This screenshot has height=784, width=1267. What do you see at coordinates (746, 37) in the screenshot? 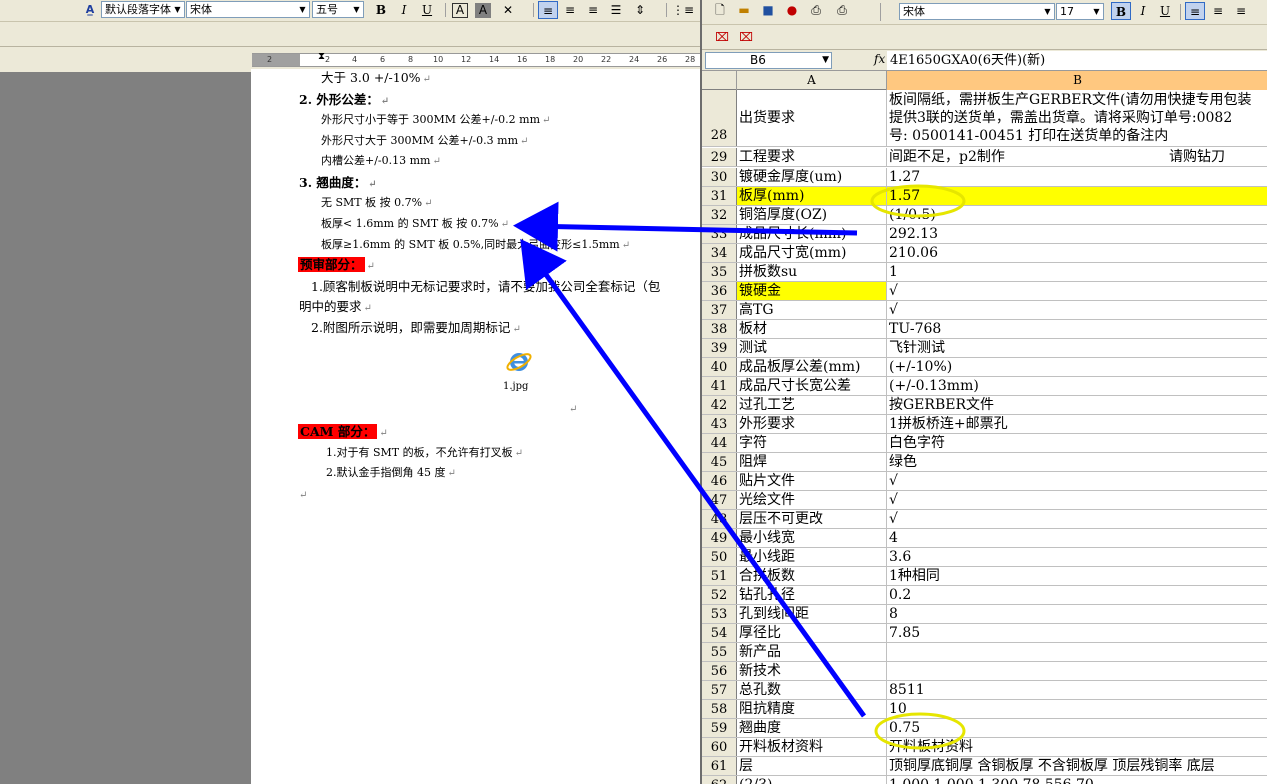
I see `pdf-options-icon: ⌧` at bounding box center [746, 37].